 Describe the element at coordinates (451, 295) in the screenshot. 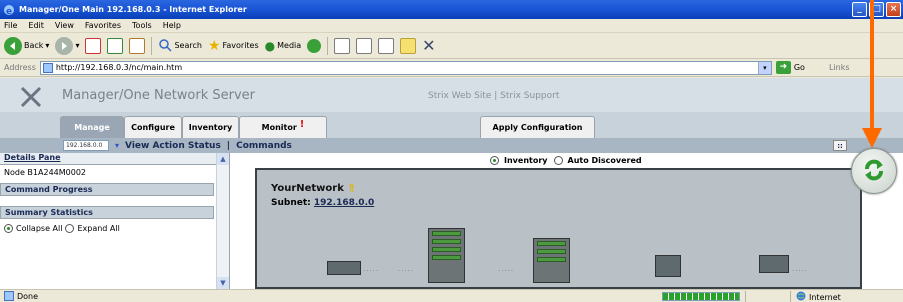

I see `status-bar: Done Internet` at that location.